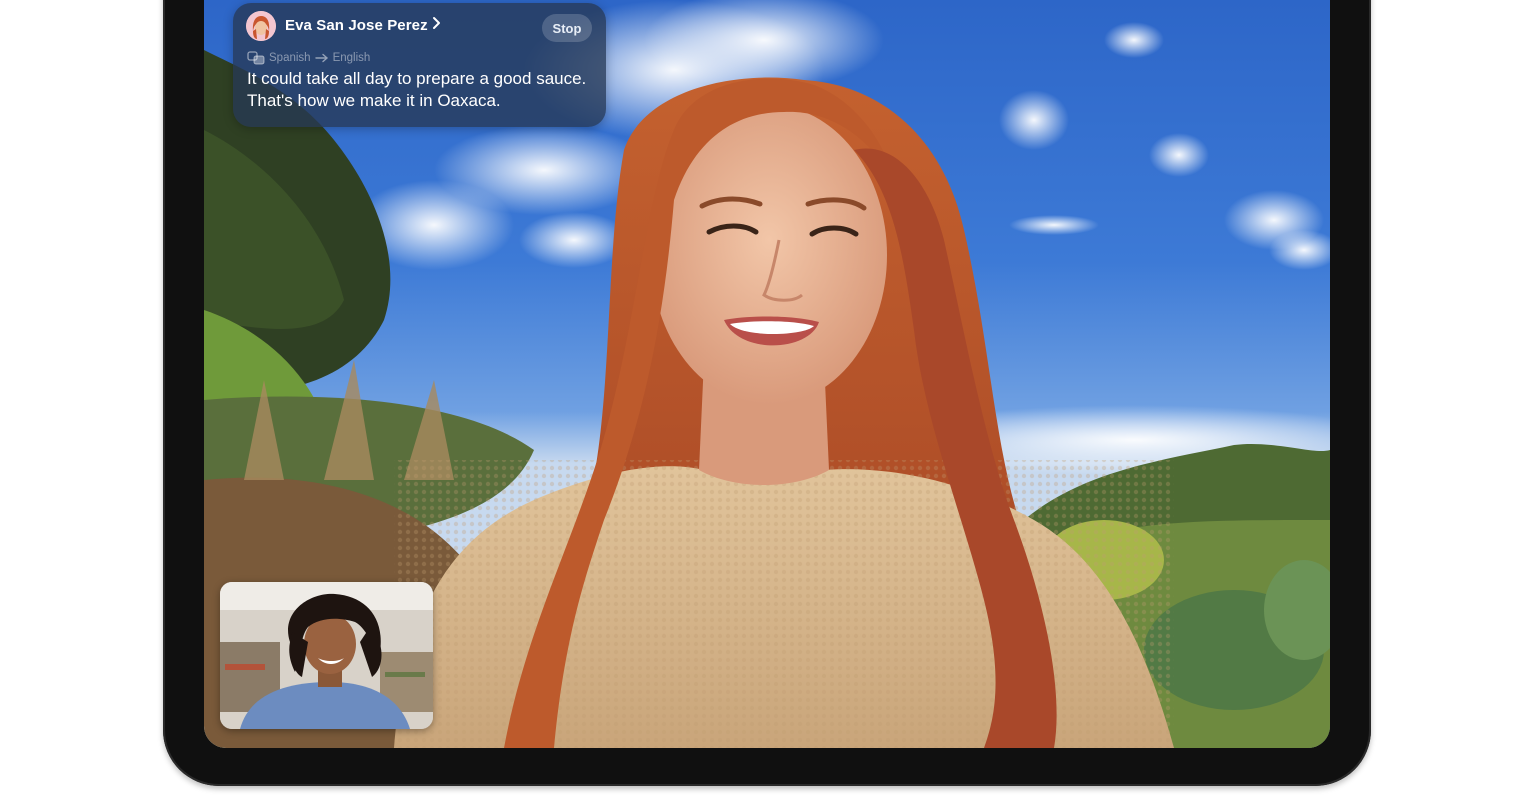  What do you see at coordinates (290, 58) in the screenshot?
I see `source-language: Spanish` at bounding box center [290, 58].